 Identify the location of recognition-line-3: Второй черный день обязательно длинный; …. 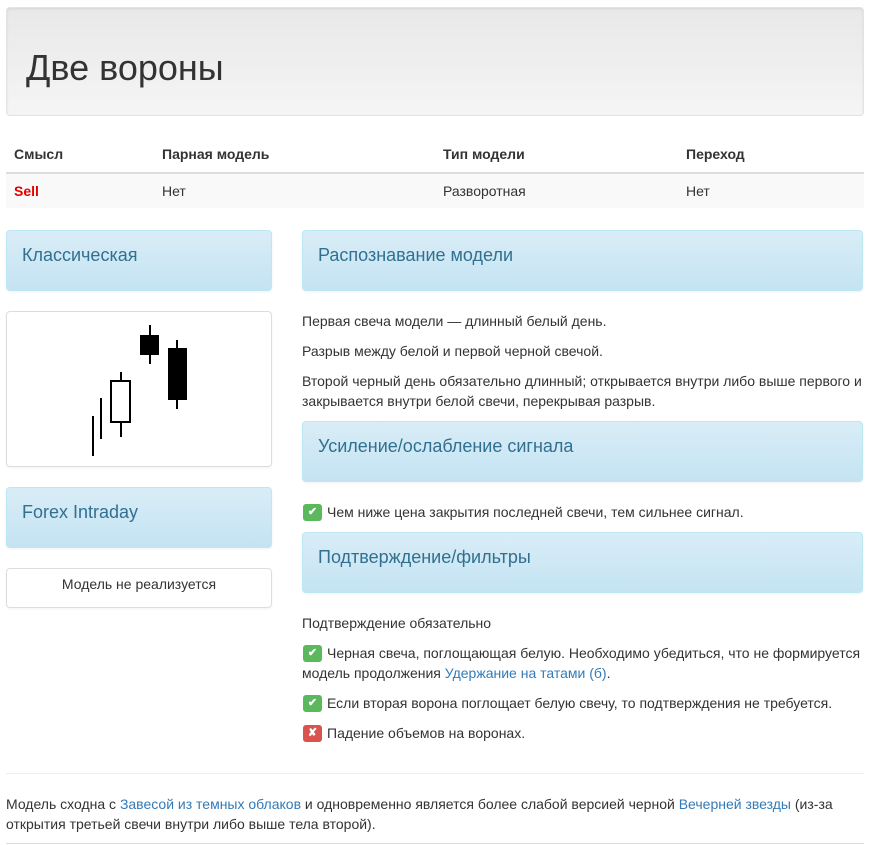
(582, 391).